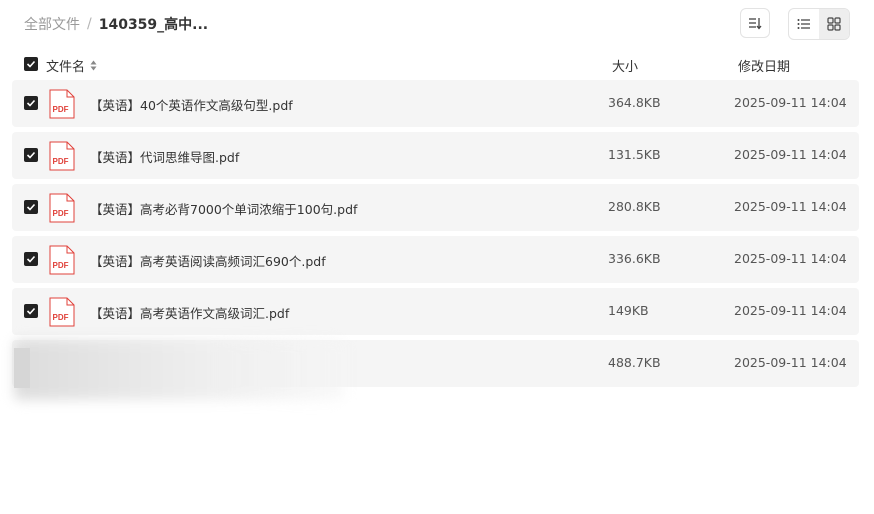  I want to click on table-header: 文件名 大小 修改日期, so click(437, 64).